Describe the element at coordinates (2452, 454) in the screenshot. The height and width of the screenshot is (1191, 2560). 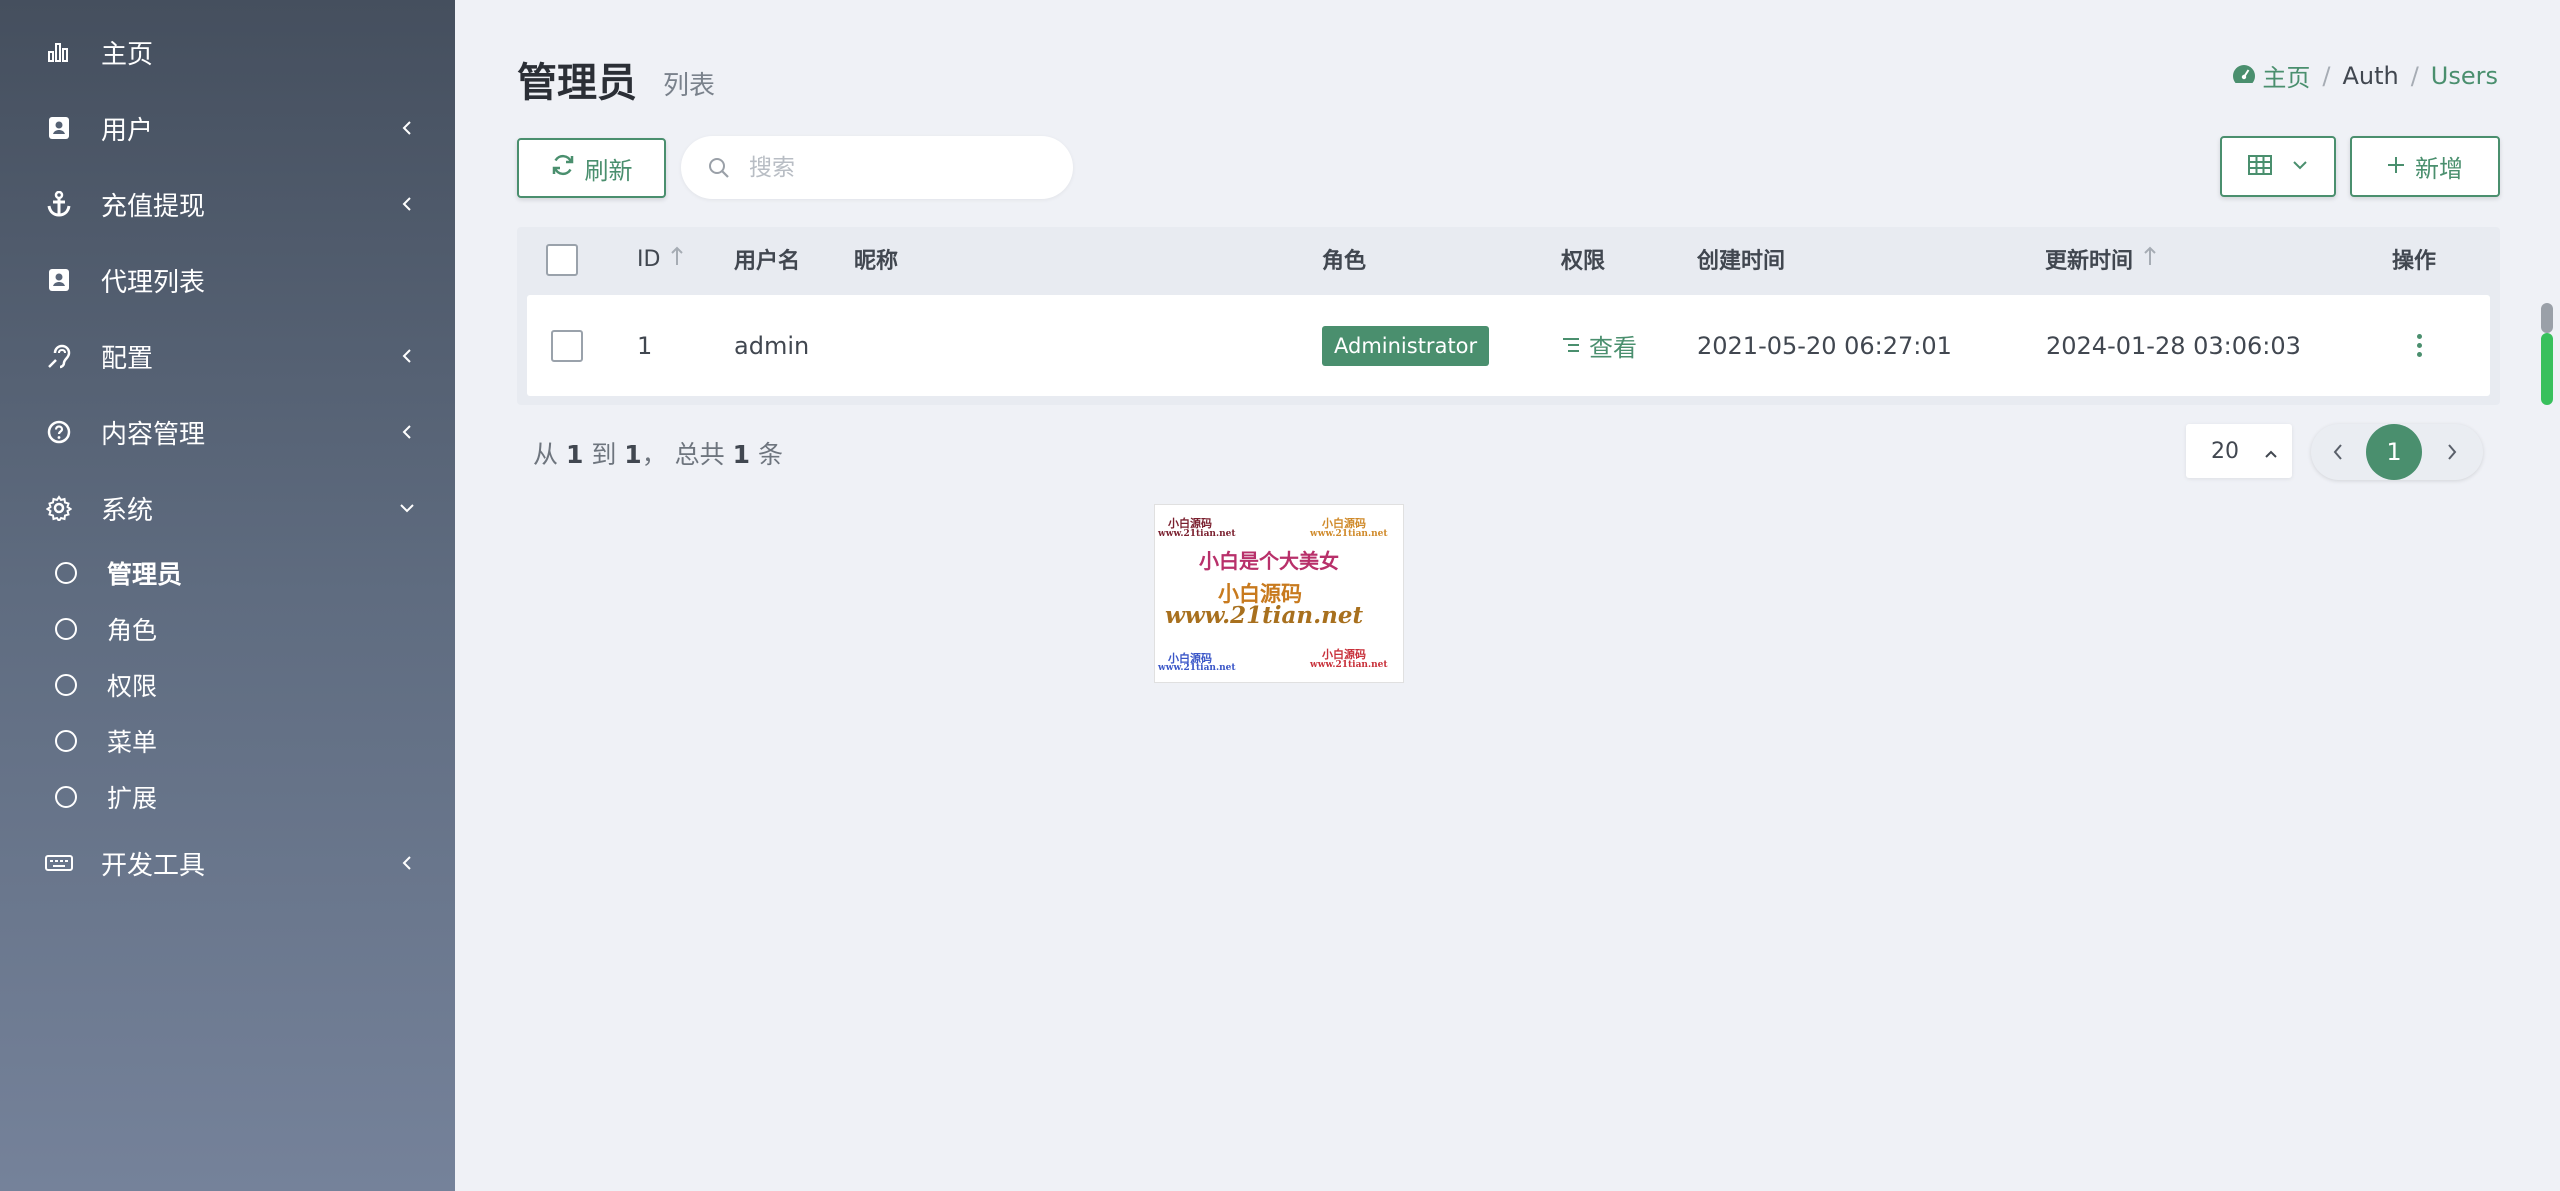
I see `next-page-icon` at that location.